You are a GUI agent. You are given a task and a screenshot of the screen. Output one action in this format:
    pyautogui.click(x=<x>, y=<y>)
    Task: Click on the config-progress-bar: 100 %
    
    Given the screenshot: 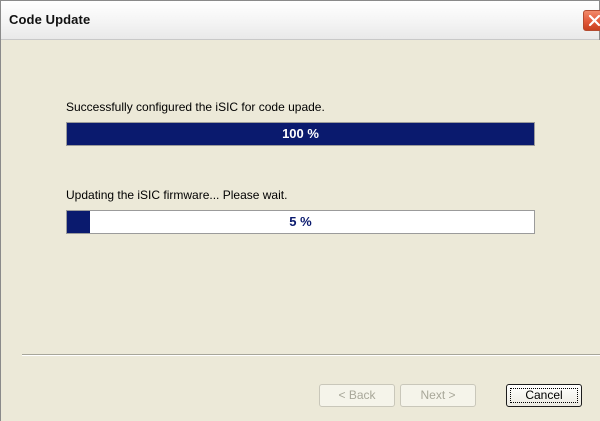 What is the action you would take?
    pyautogui.click(x=300, y=134)
    